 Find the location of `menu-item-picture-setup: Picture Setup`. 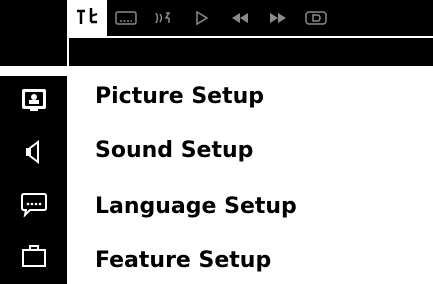

menu-item-picture-setup: Picture Setup is located at coordinates (179, 97).